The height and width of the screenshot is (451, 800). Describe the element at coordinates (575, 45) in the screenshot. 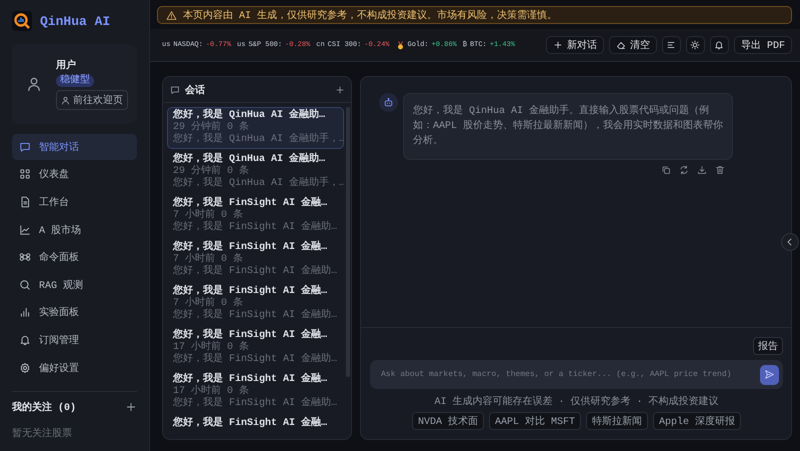

I see `new-chat-button: 新对话` at that location.